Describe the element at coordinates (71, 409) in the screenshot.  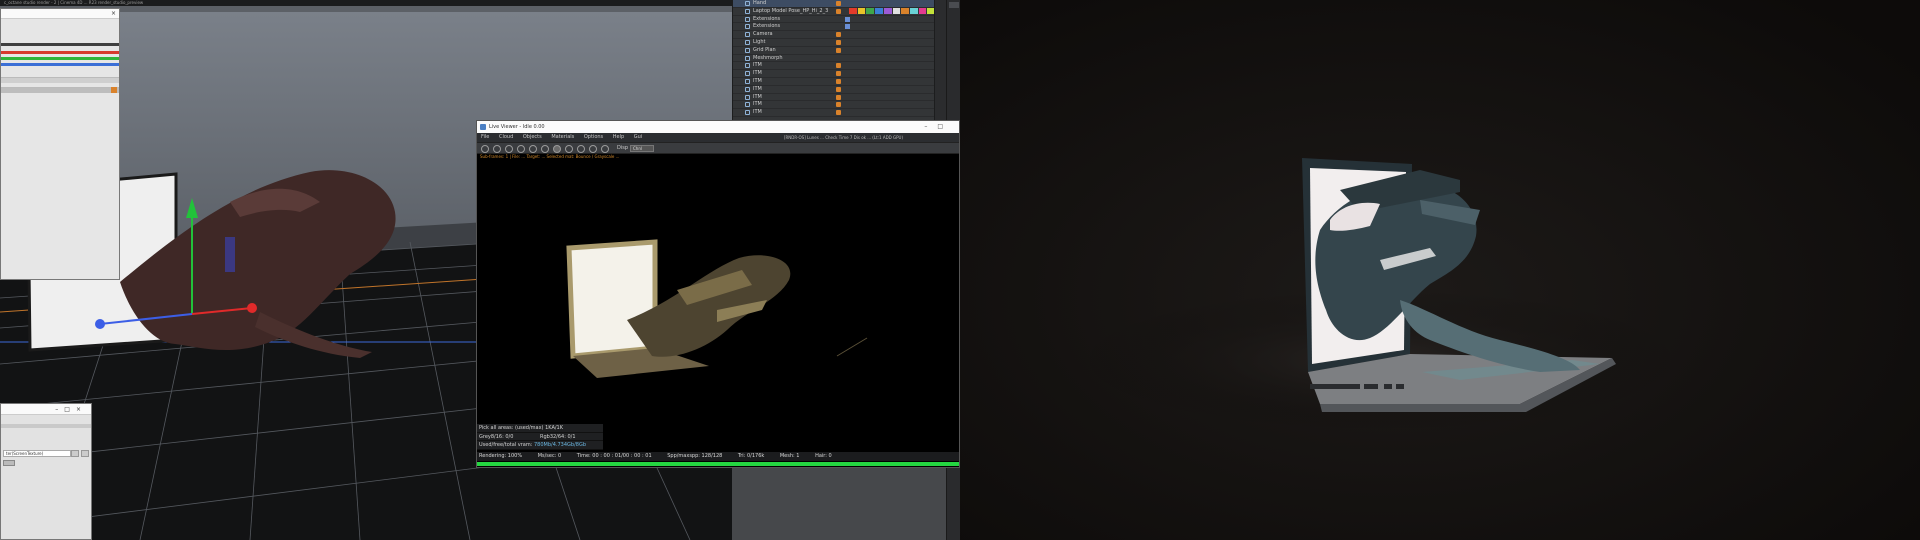
I see `window-controls: –□×` at that location.